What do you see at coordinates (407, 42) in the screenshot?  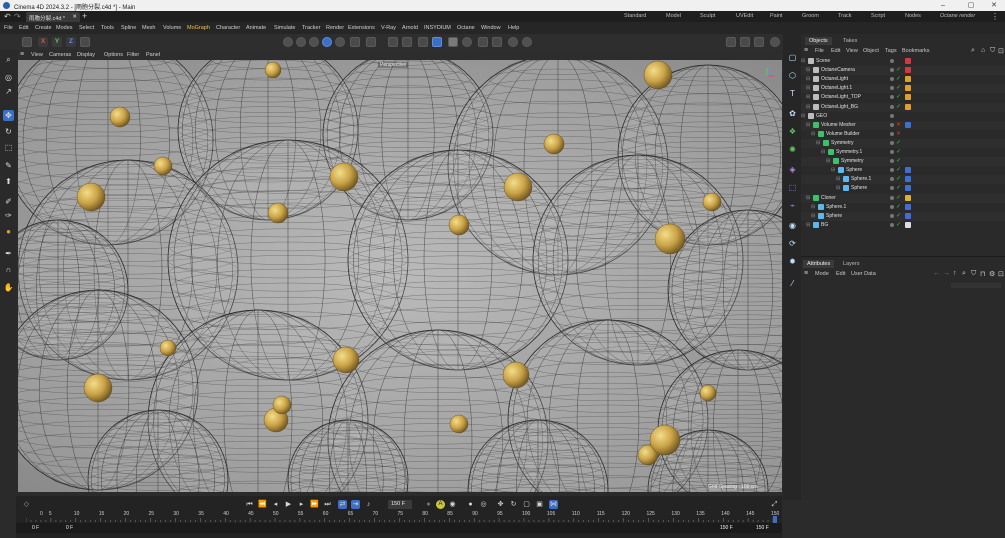 I see `deformer-icon` at bounding box center [407, 42].